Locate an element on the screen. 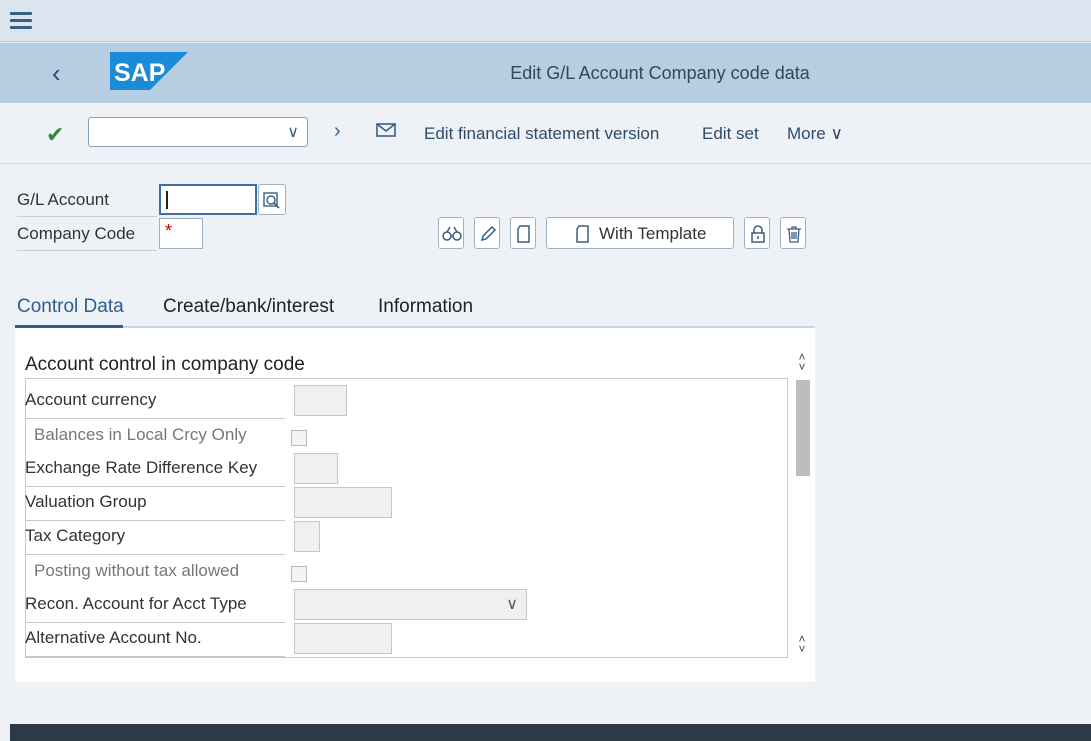 The width and height of the screenshot is (1091, 741). alternative-account-input is located at coordinates (343, 638).